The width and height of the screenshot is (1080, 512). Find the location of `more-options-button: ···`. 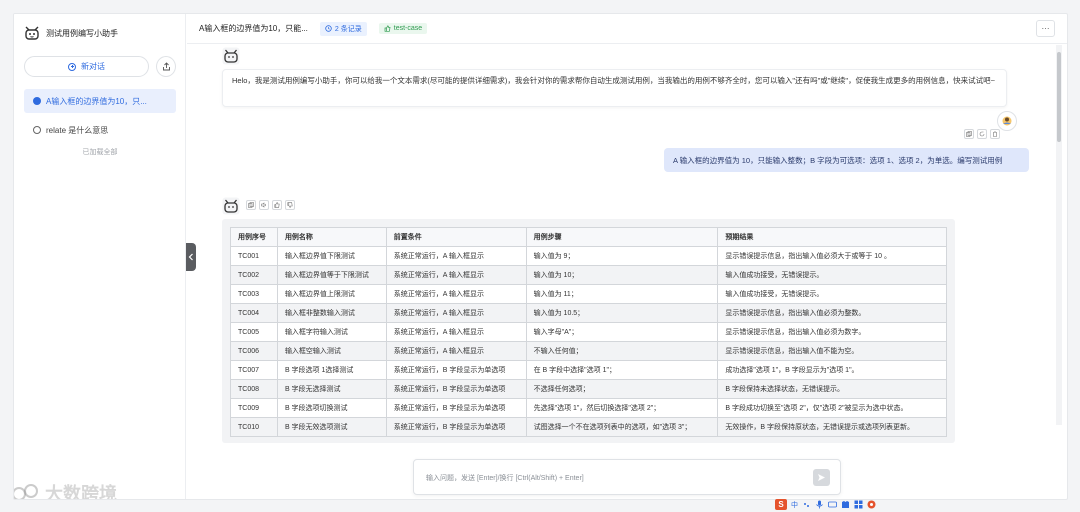

more-options-button: ··· is located at coordinates (1045, 28).